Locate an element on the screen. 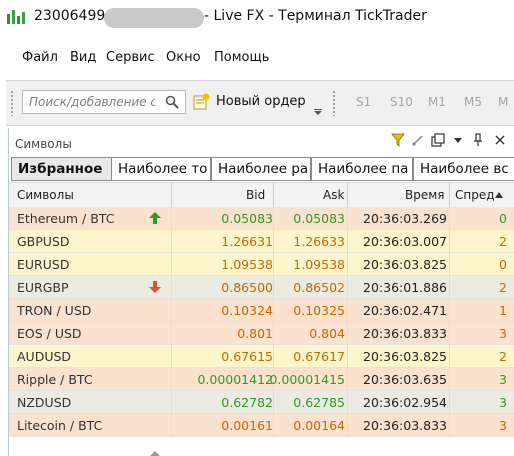 Image resolution: width=514 pixels, height=456 pixels. cell-ask: 0.86502 is located at coordinates (319, 287).